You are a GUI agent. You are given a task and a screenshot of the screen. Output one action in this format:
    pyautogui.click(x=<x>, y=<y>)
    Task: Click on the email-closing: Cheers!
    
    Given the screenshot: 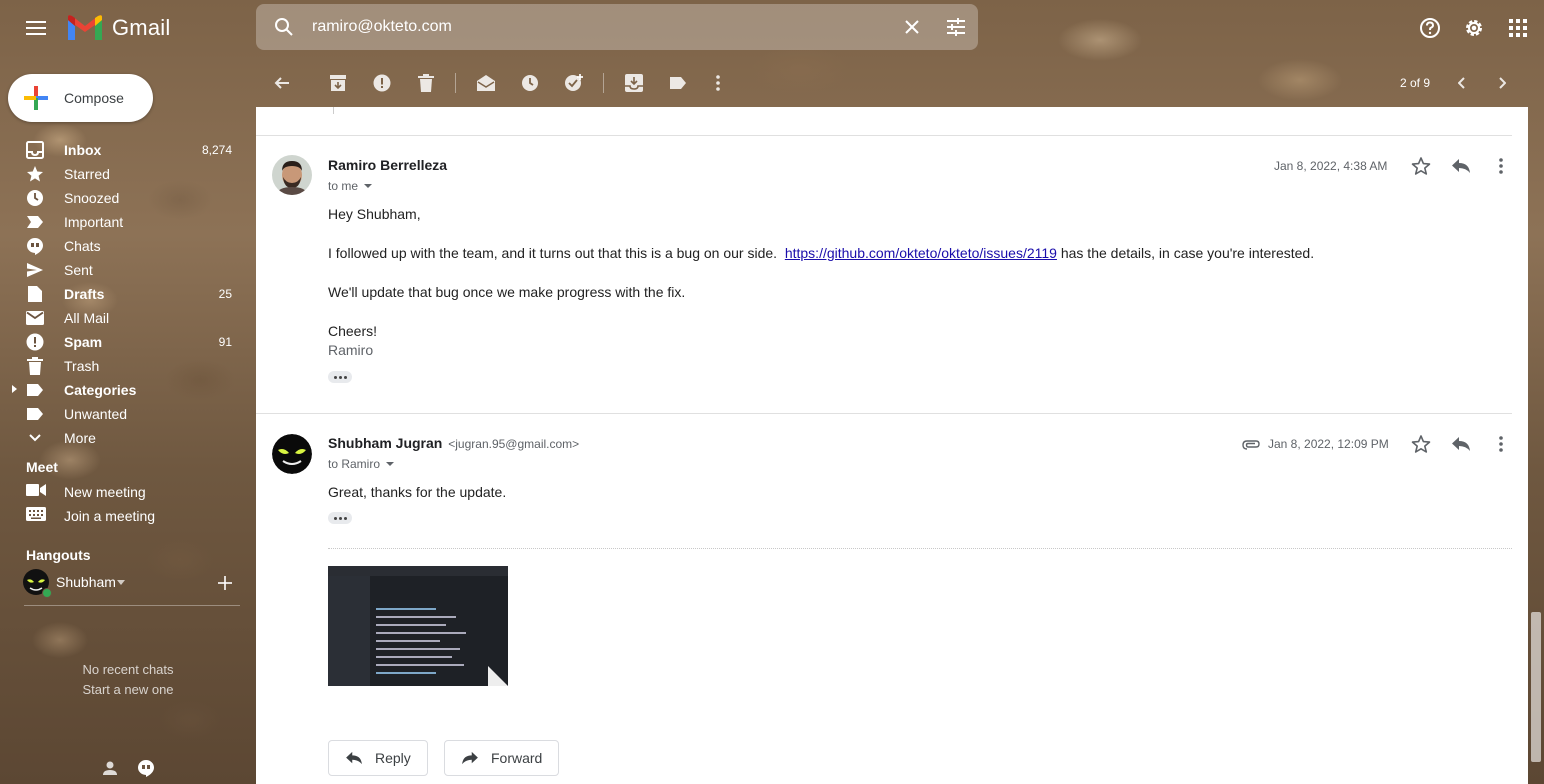 What is the action you would take?
    pyautogui.click(x=353, y=331)
    